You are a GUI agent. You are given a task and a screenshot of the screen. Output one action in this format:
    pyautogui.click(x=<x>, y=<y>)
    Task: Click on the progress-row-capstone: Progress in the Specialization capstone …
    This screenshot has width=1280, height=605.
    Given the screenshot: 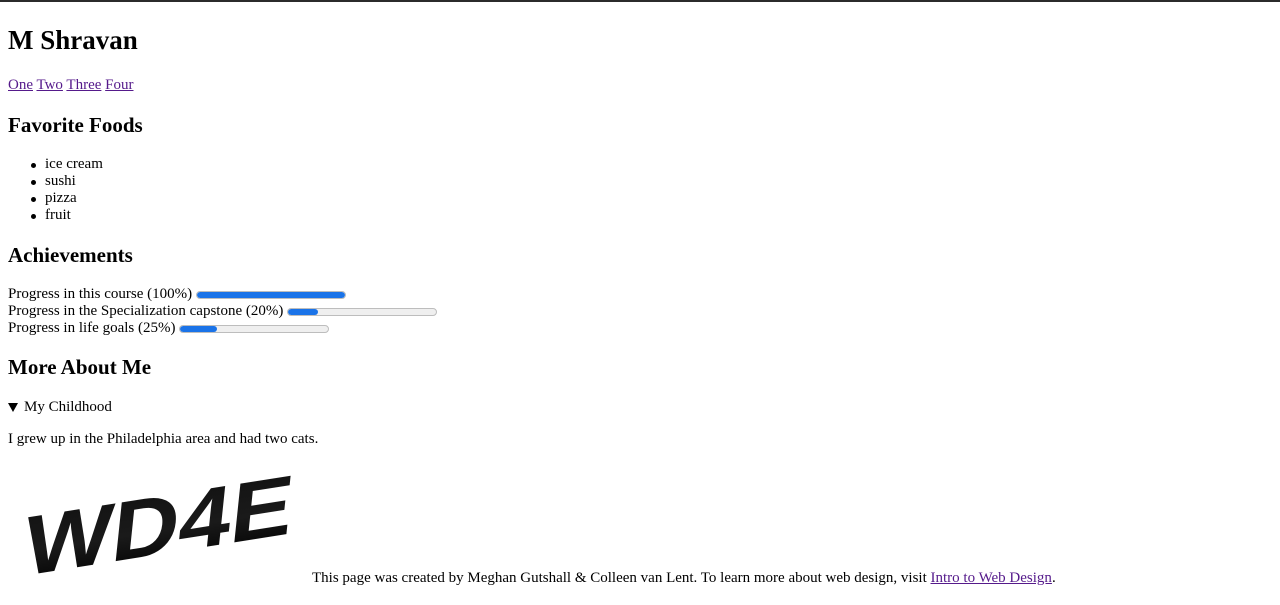 What is the action you would take?
    pyautogui.click(x=223, y=311)
    